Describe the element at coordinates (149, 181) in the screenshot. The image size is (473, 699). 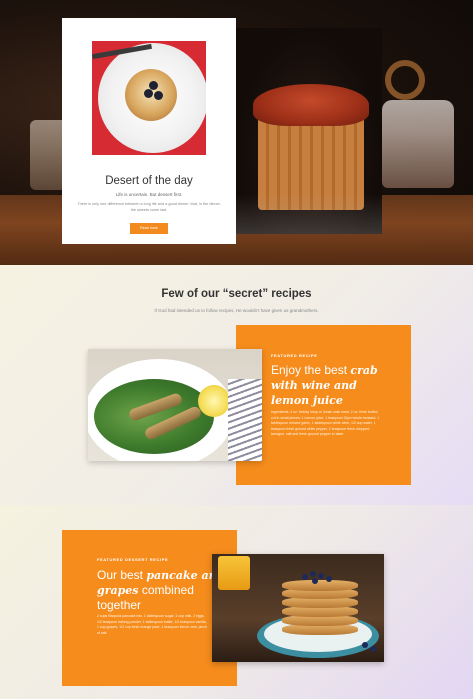
I see `card-title: Desert of the day` at that location.